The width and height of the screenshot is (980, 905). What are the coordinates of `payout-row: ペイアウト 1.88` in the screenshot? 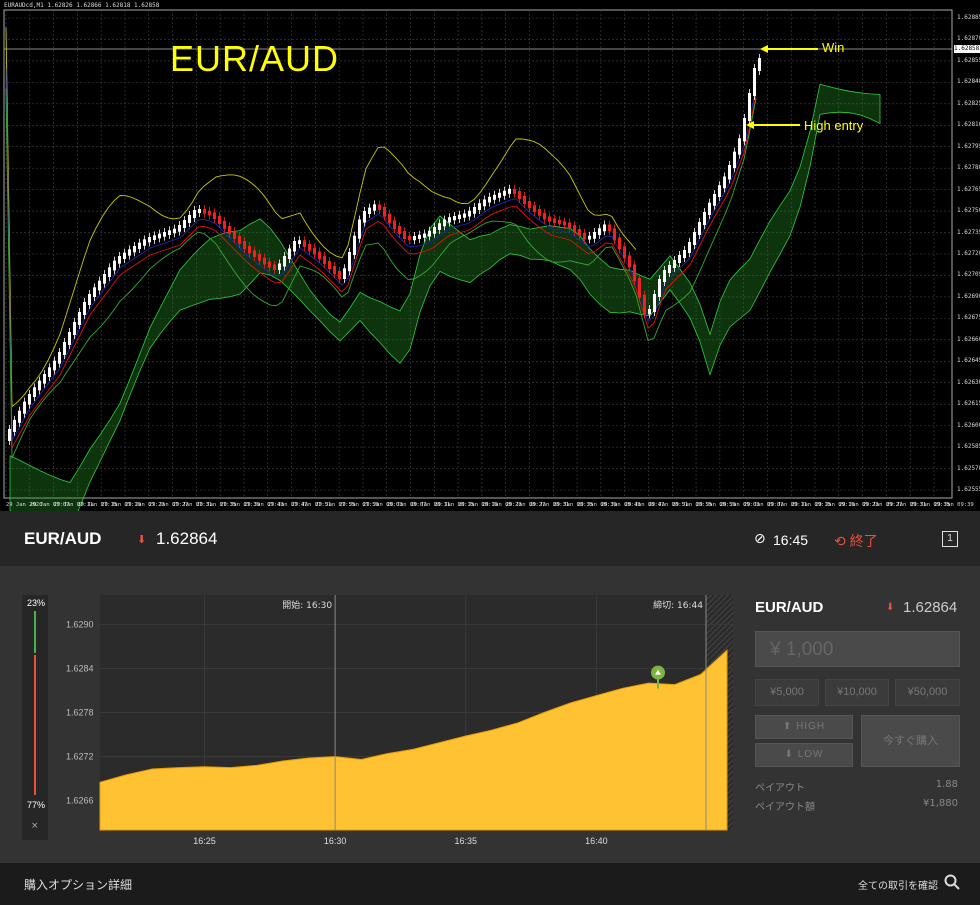 It's located at (857, 786).